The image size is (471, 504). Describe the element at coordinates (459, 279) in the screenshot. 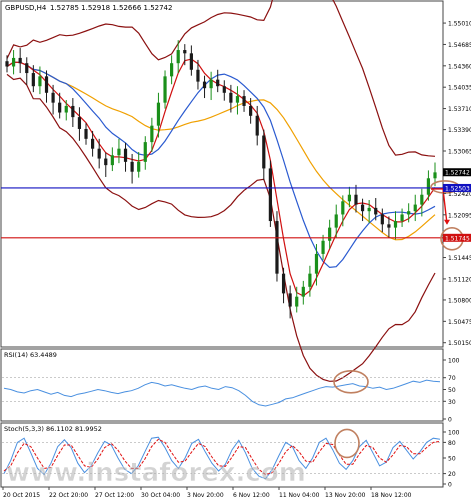

I see `price-tick-label: 1.51120` at that location.